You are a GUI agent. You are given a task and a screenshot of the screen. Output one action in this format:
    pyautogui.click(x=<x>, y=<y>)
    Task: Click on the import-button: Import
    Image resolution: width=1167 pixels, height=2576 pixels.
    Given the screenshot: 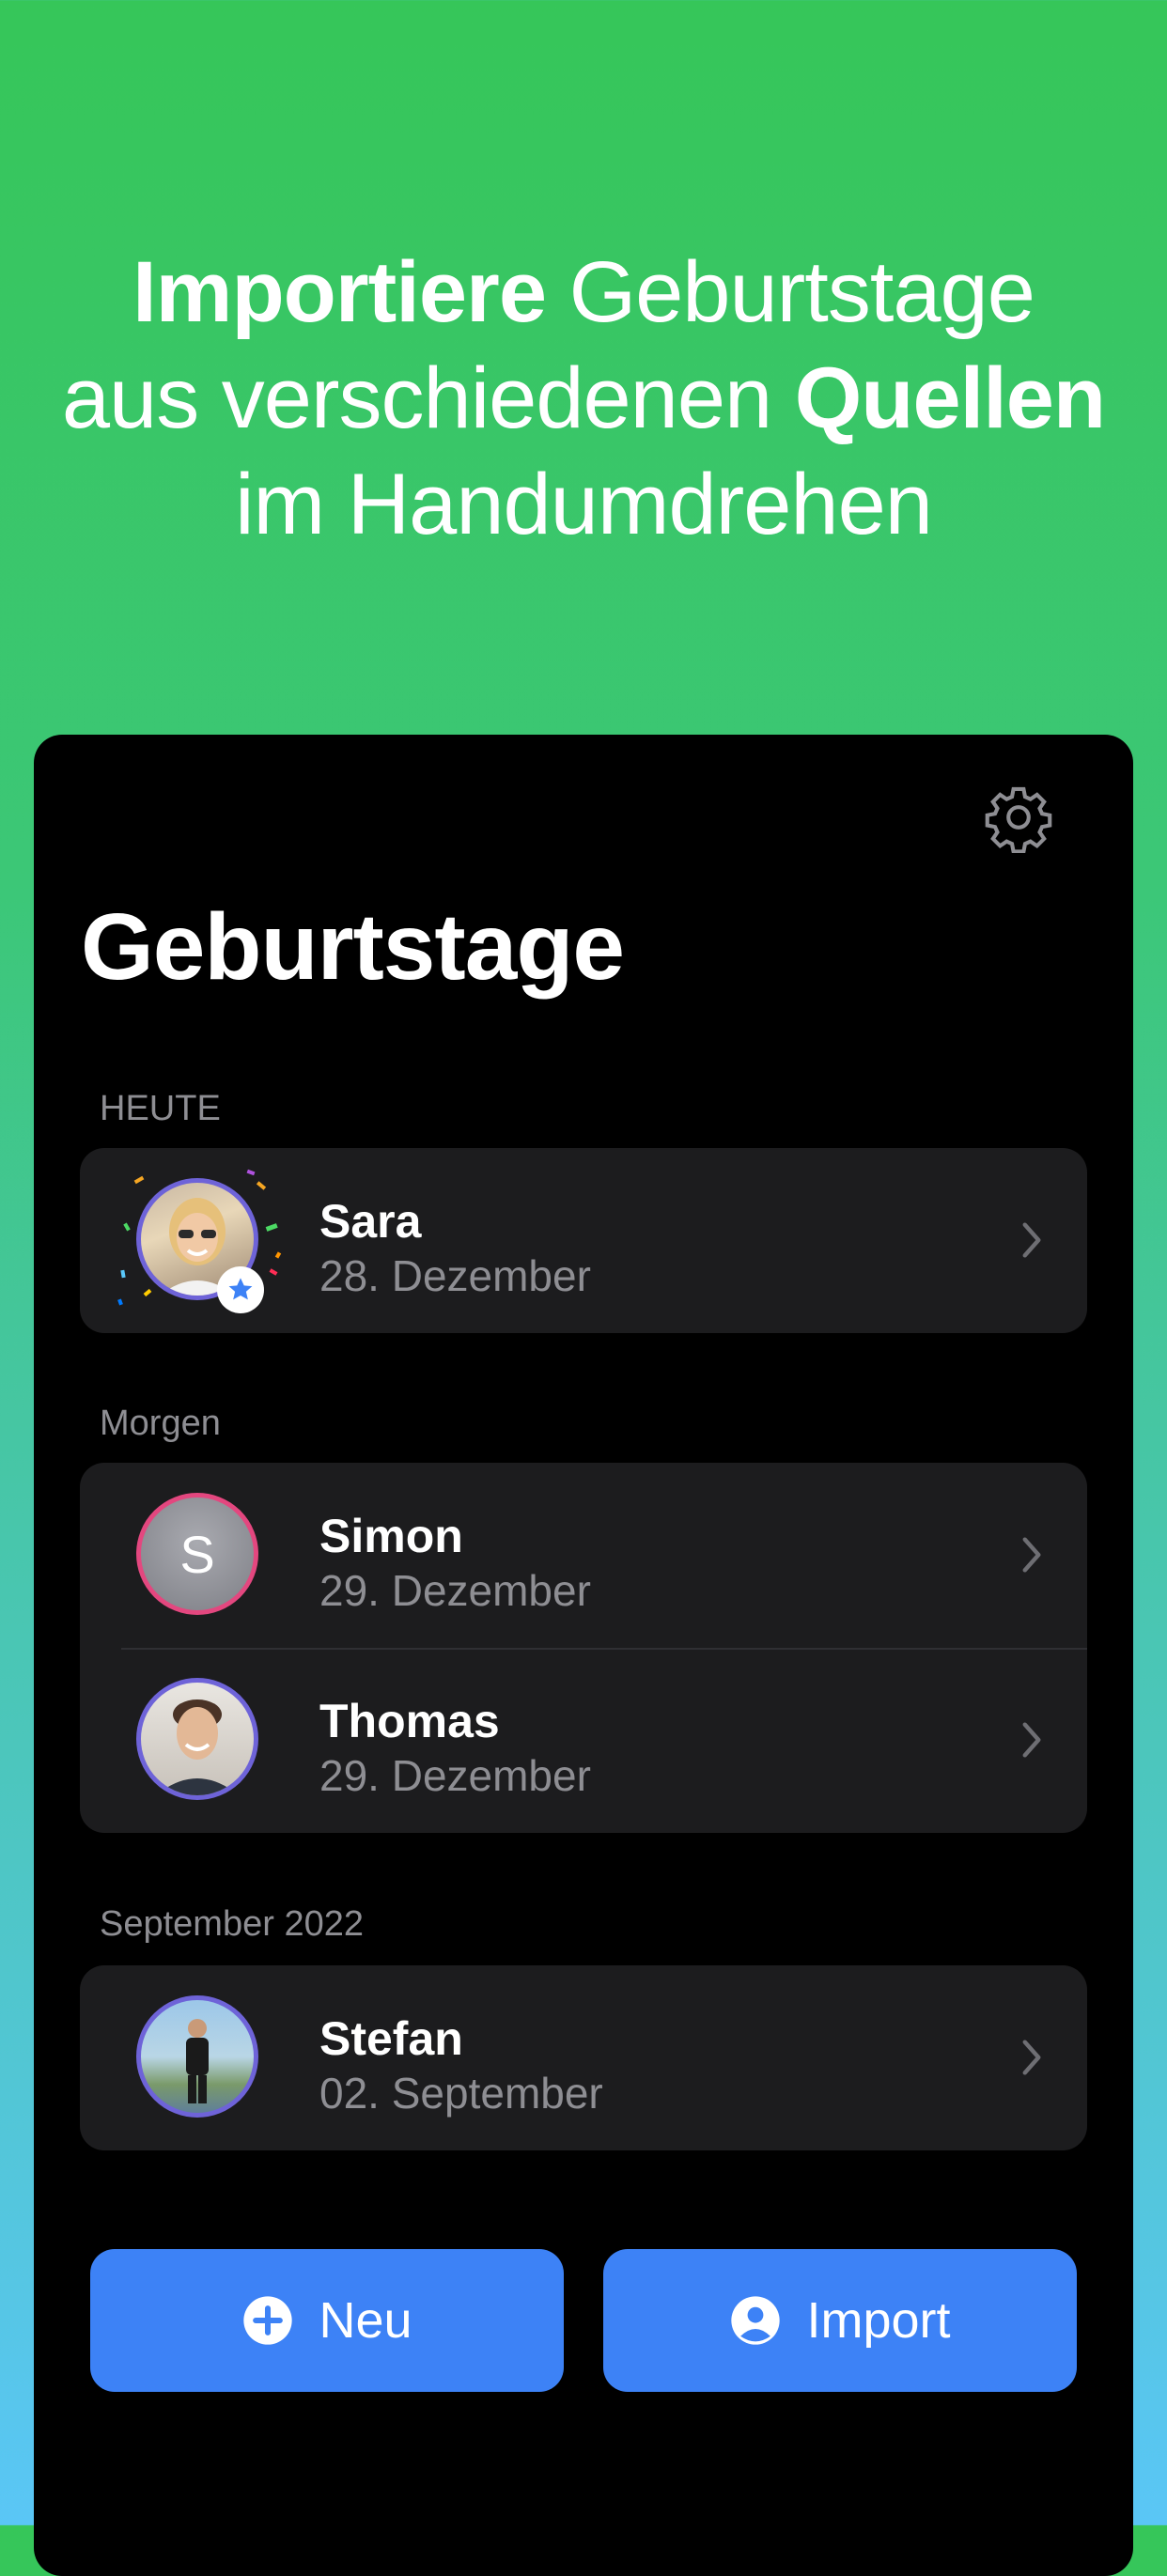 What is the action you would take?
    pyautogui.click(x=840, y=2320)
    